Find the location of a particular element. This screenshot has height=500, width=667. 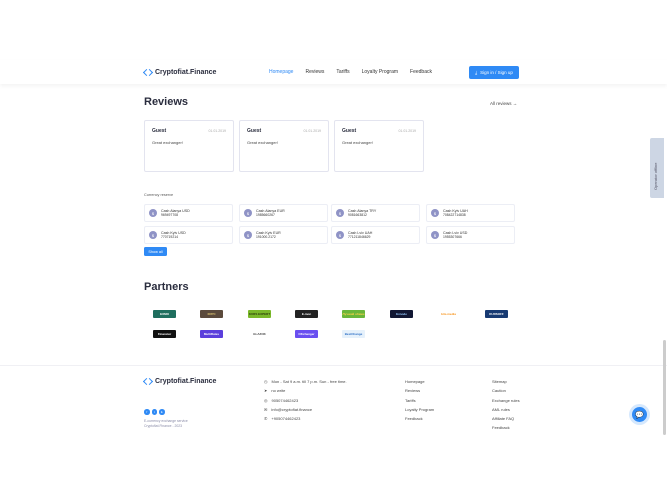

social-links: f t ➤ is located at coordinates (154, 412).